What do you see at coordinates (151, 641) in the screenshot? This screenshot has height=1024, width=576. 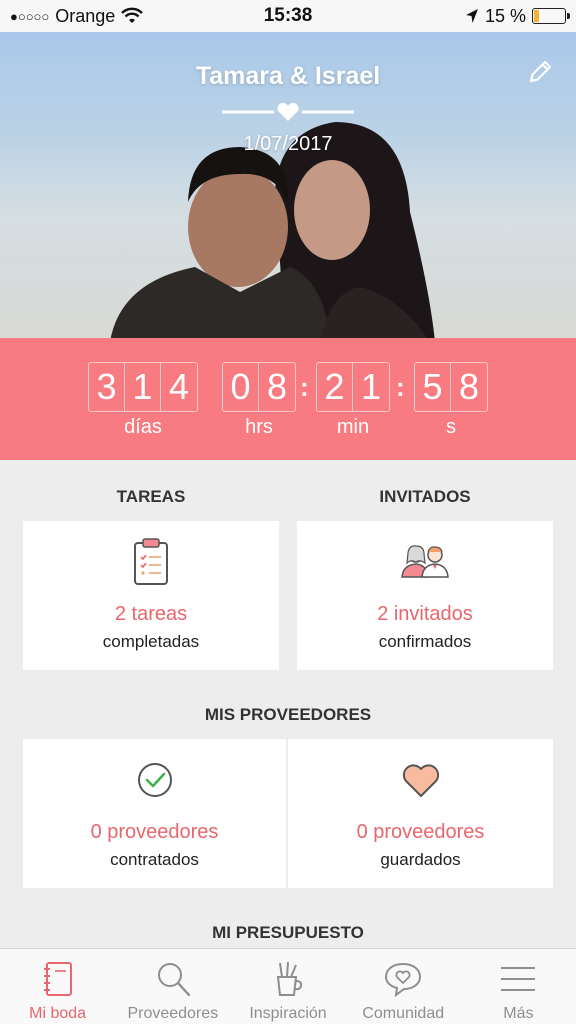 I see `tasks-subtitle: completadas` at bounding box center [151, 641].